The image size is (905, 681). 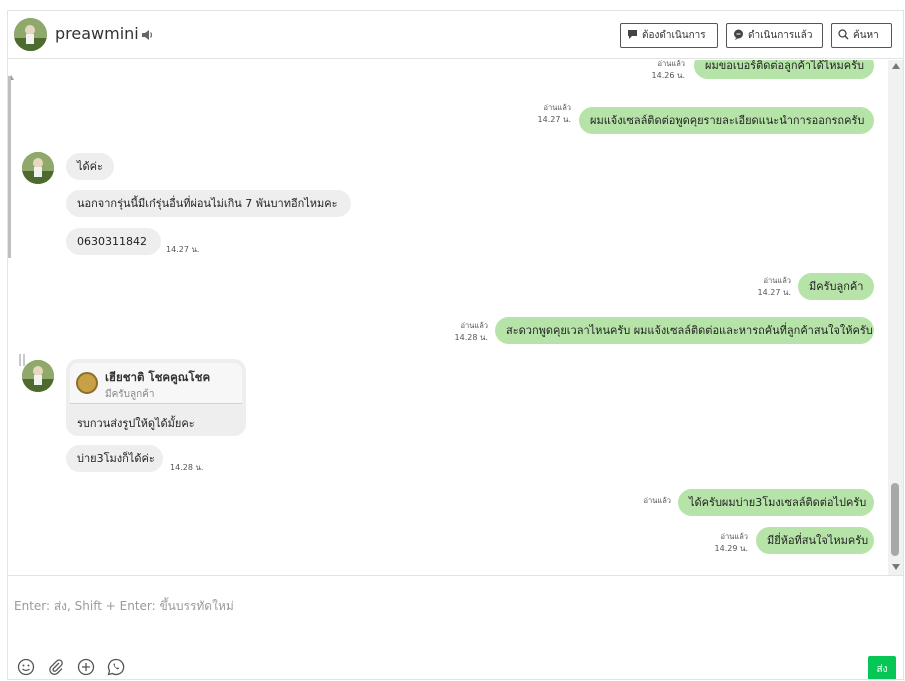 I want to click on done-button: ดำเนินการแล้ว, so click(x=774, y=35).